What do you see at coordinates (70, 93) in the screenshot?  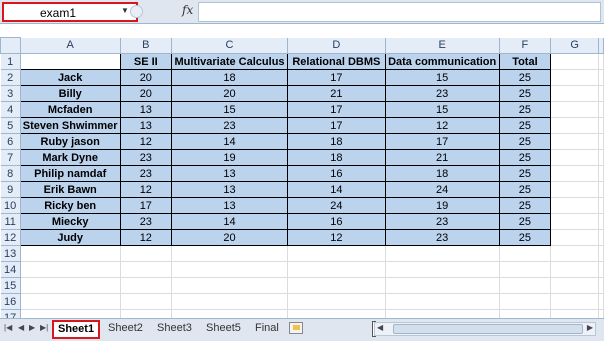 I see `student-name-cell: Billy` at bounding box center [70, 93].